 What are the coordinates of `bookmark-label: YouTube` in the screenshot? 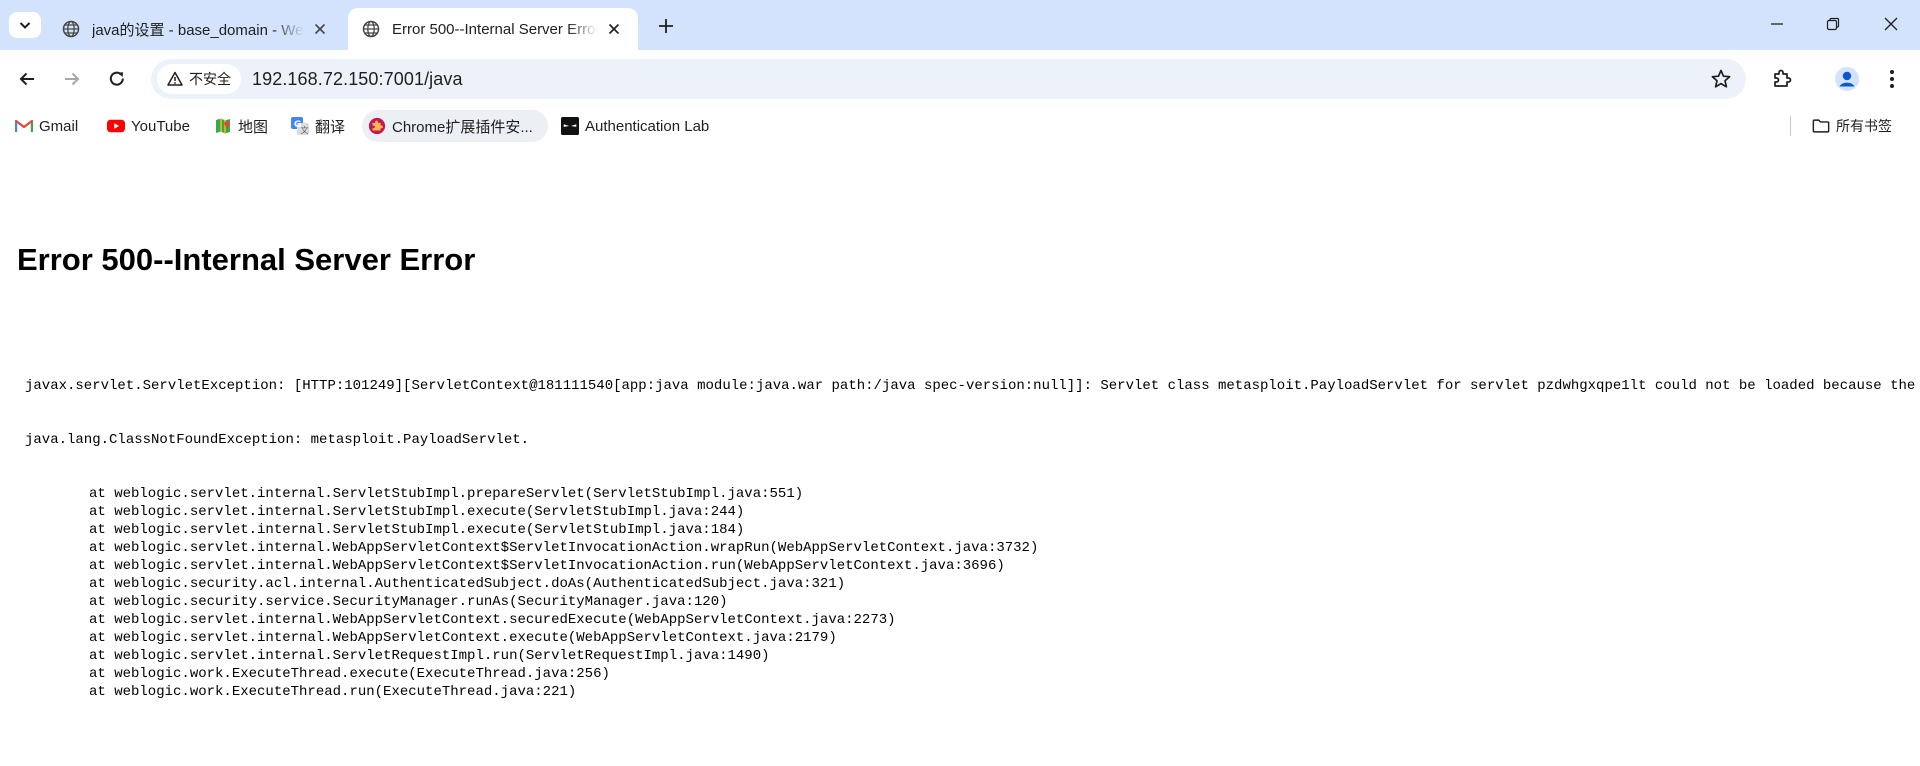 It's located at (160, 126).